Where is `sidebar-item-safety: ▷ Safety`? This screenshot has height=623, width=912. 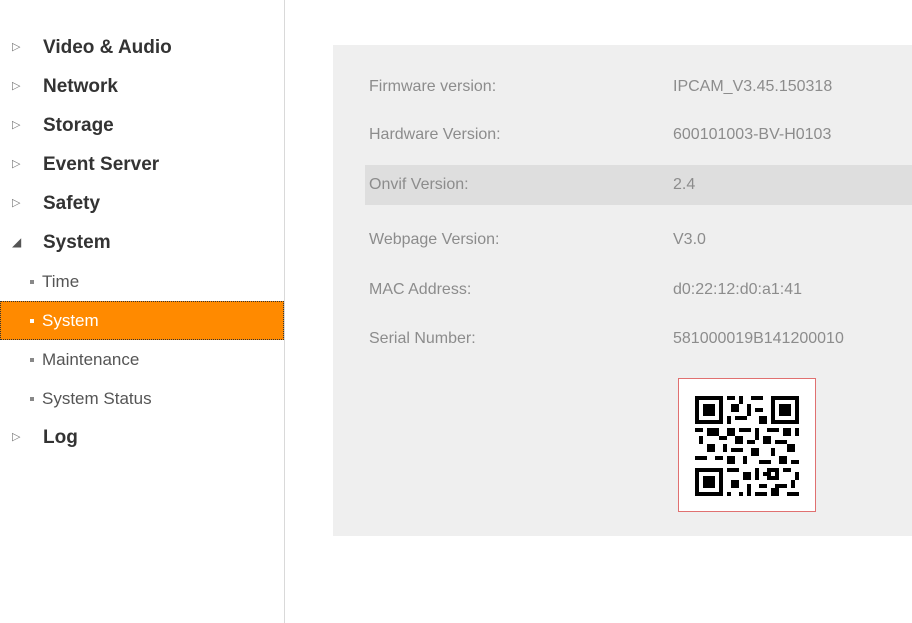 sidebar-item-safety: ▷ Safety is located at coordinates (142, 203).